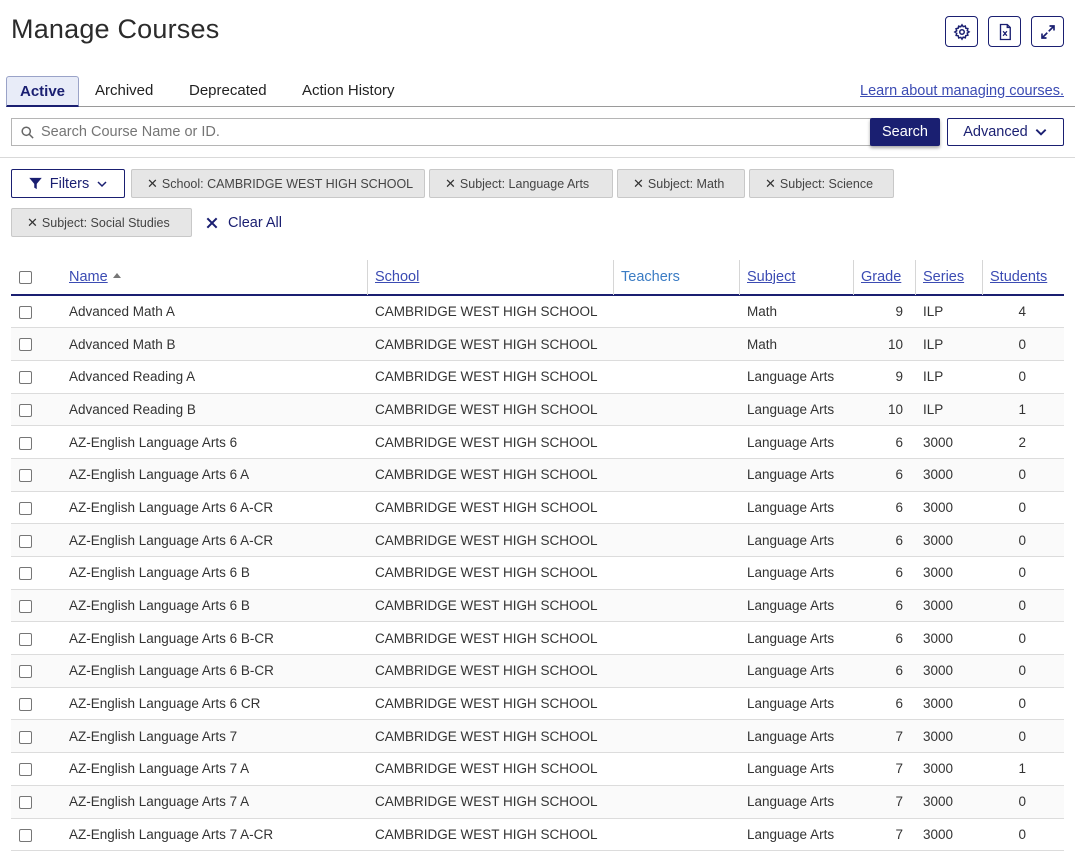  I want to click on filter-chip-science: ✕ Subject: Science, so click(821, 183).